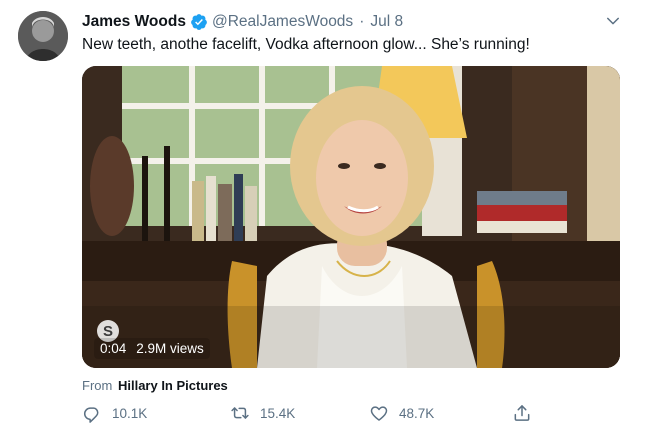 The width and height of the screenshot is (650, 432). I want to click on tweet-header: James Woods @RealJamesWoods · Jul 8, so click(242, 22).